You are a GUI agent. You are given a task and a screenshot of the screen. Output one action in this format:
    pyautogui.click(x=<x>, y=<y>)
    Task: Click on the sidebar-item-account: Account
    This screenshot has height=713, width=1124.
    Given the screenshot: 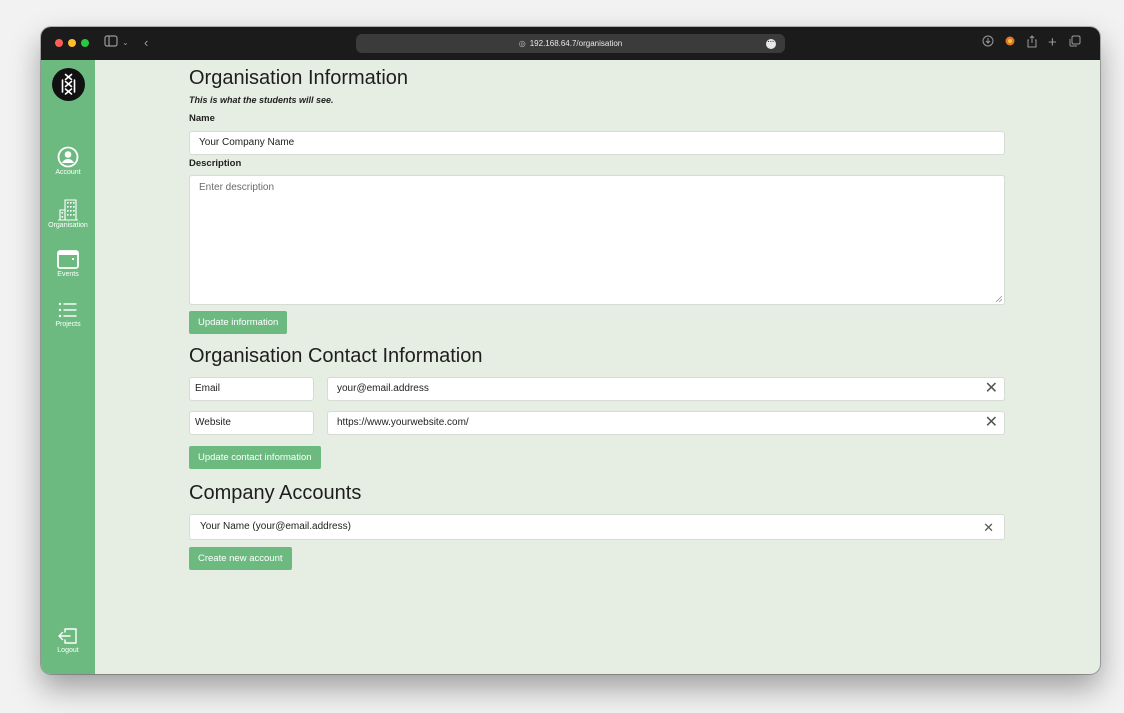 What is the action you would take?
    pyautogui.click(x=68, y=161)
    